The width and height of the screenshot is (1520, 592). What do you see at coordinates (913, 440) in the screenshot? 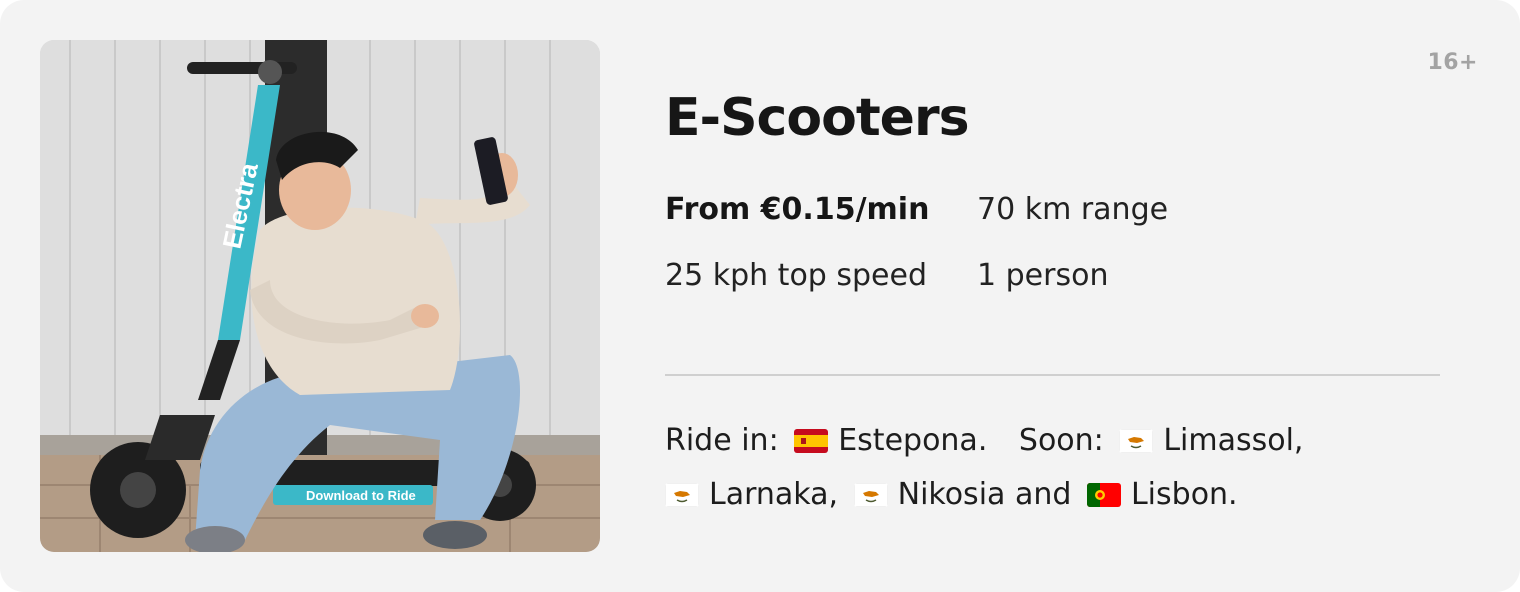
I see `city-estepona: Estepona.` at bounding box center [913, 440].